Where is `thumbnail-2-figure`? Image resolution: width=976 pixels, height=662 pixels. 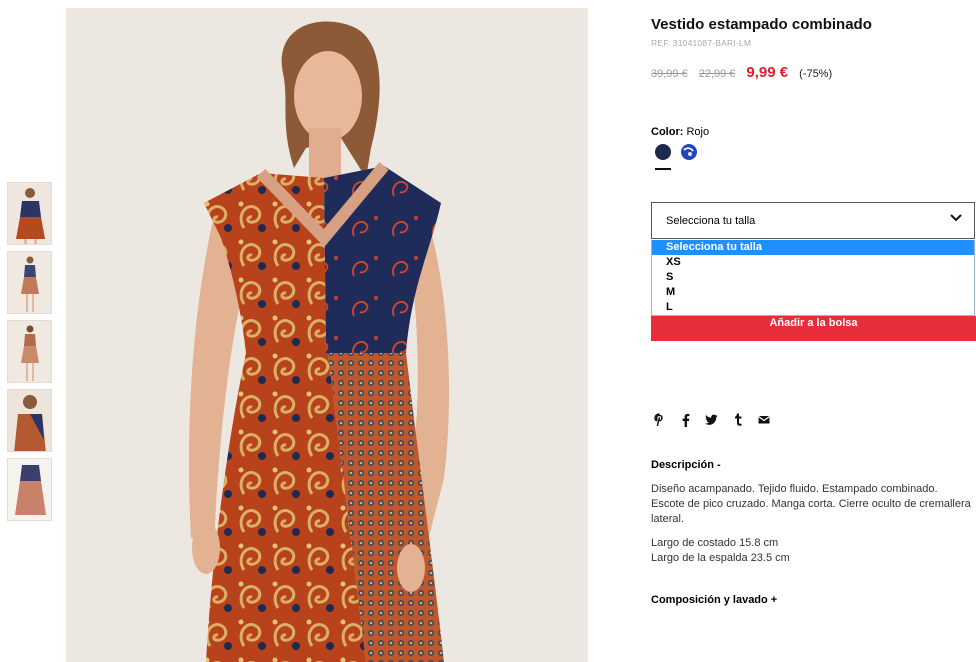 thumbnail-2-figure is located at coordinates (29, 282).